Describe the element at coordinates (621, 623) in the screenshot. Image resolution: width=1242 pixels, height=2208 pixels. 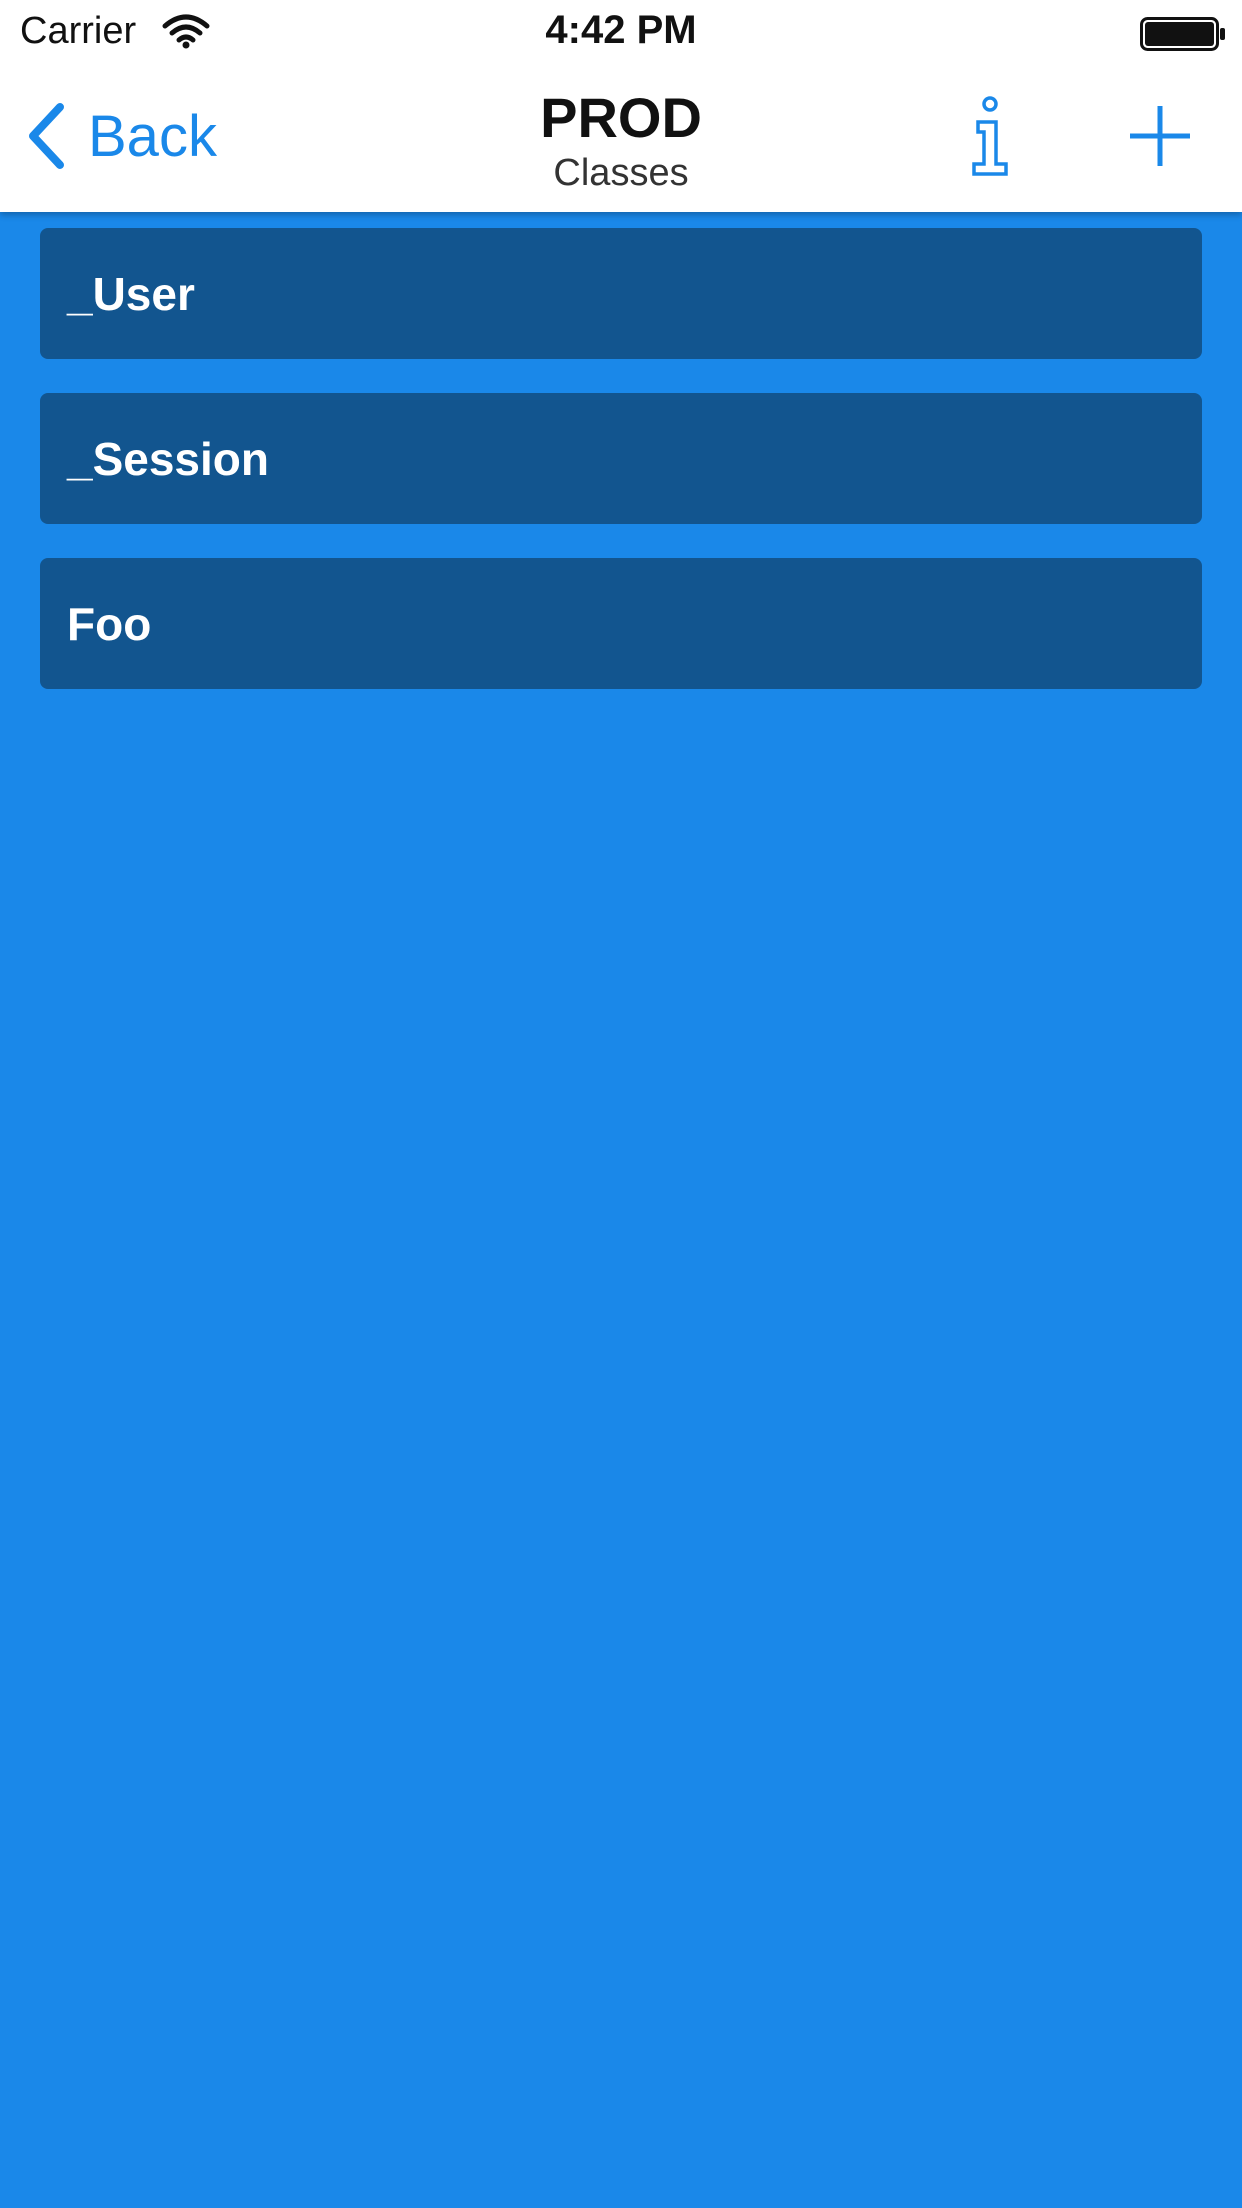
I see `list-item: Foo` at that location.